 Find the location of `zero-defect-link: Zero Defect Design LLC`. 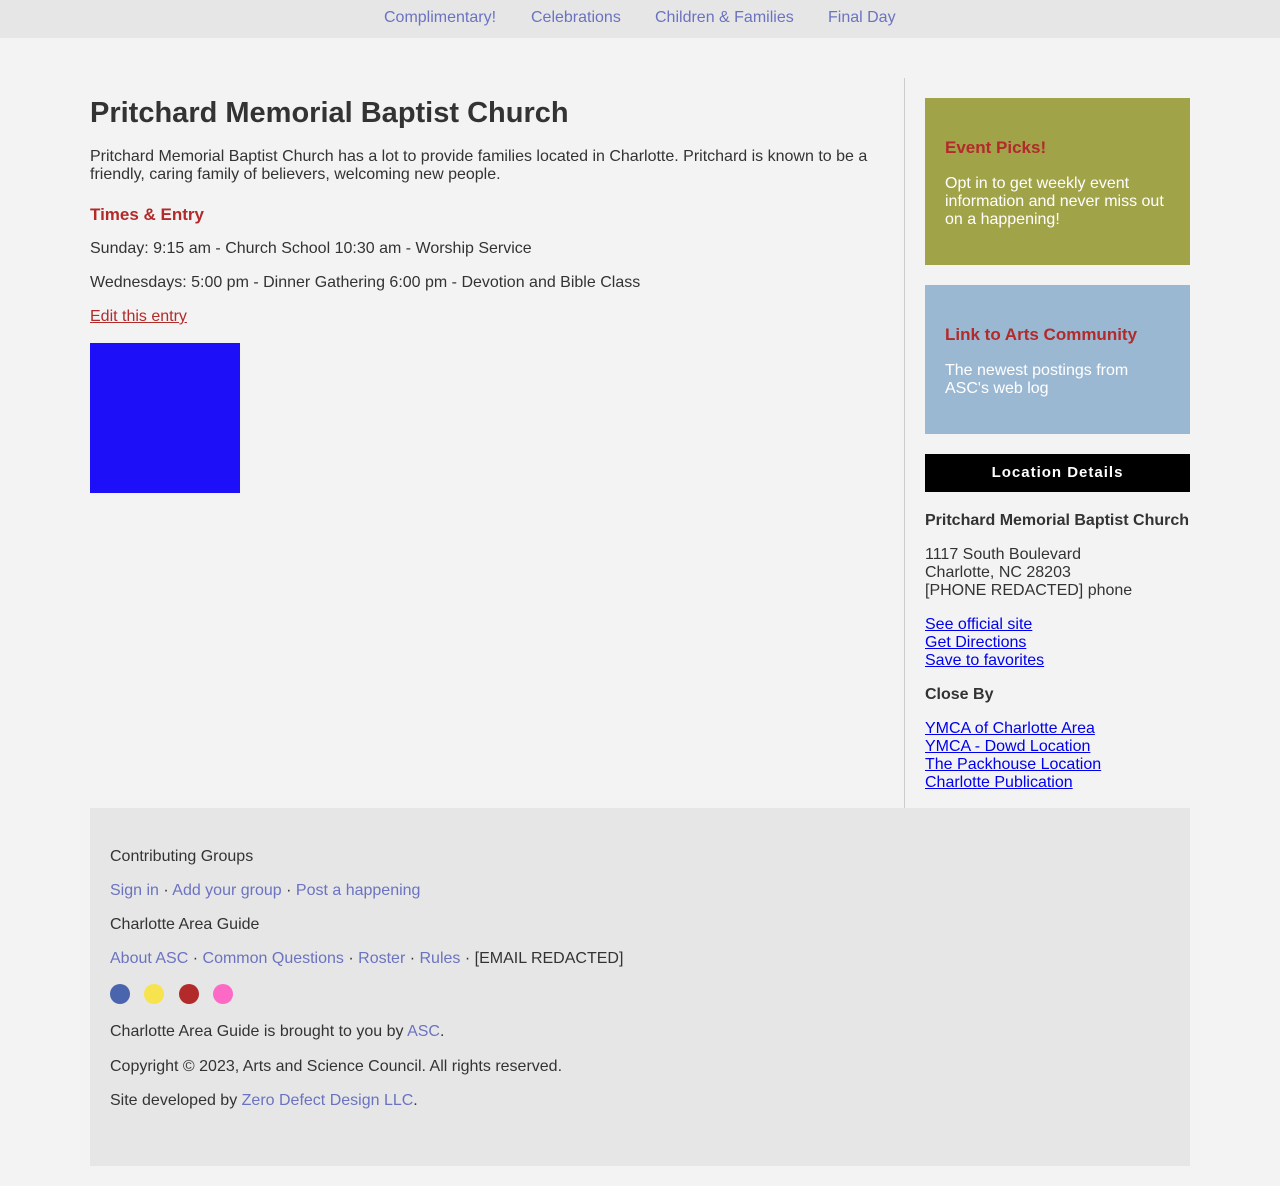

zero-defect-link: Zero Defect Design LLC is located at coordinates (328, 1100).